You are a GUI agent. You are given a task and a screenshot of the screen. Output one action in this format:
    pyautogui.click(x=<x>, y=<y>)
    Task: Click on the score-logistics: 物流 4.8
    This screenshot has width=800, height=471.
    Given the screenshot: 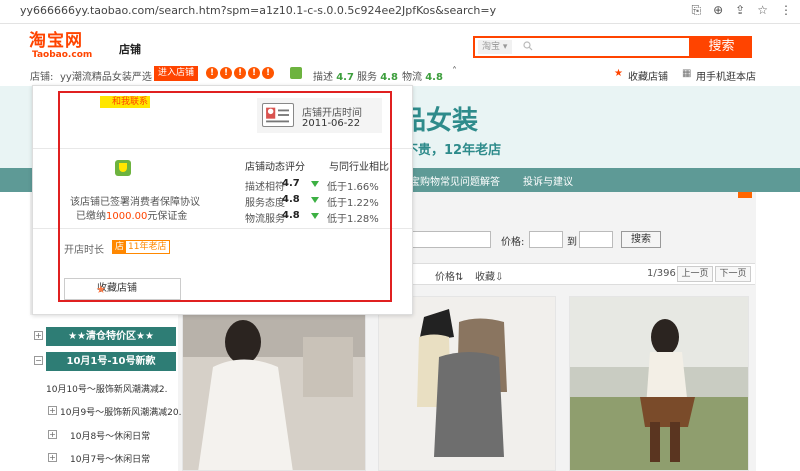 What is the action you would take?
    pyautogui.click(x=422, y=77)
    